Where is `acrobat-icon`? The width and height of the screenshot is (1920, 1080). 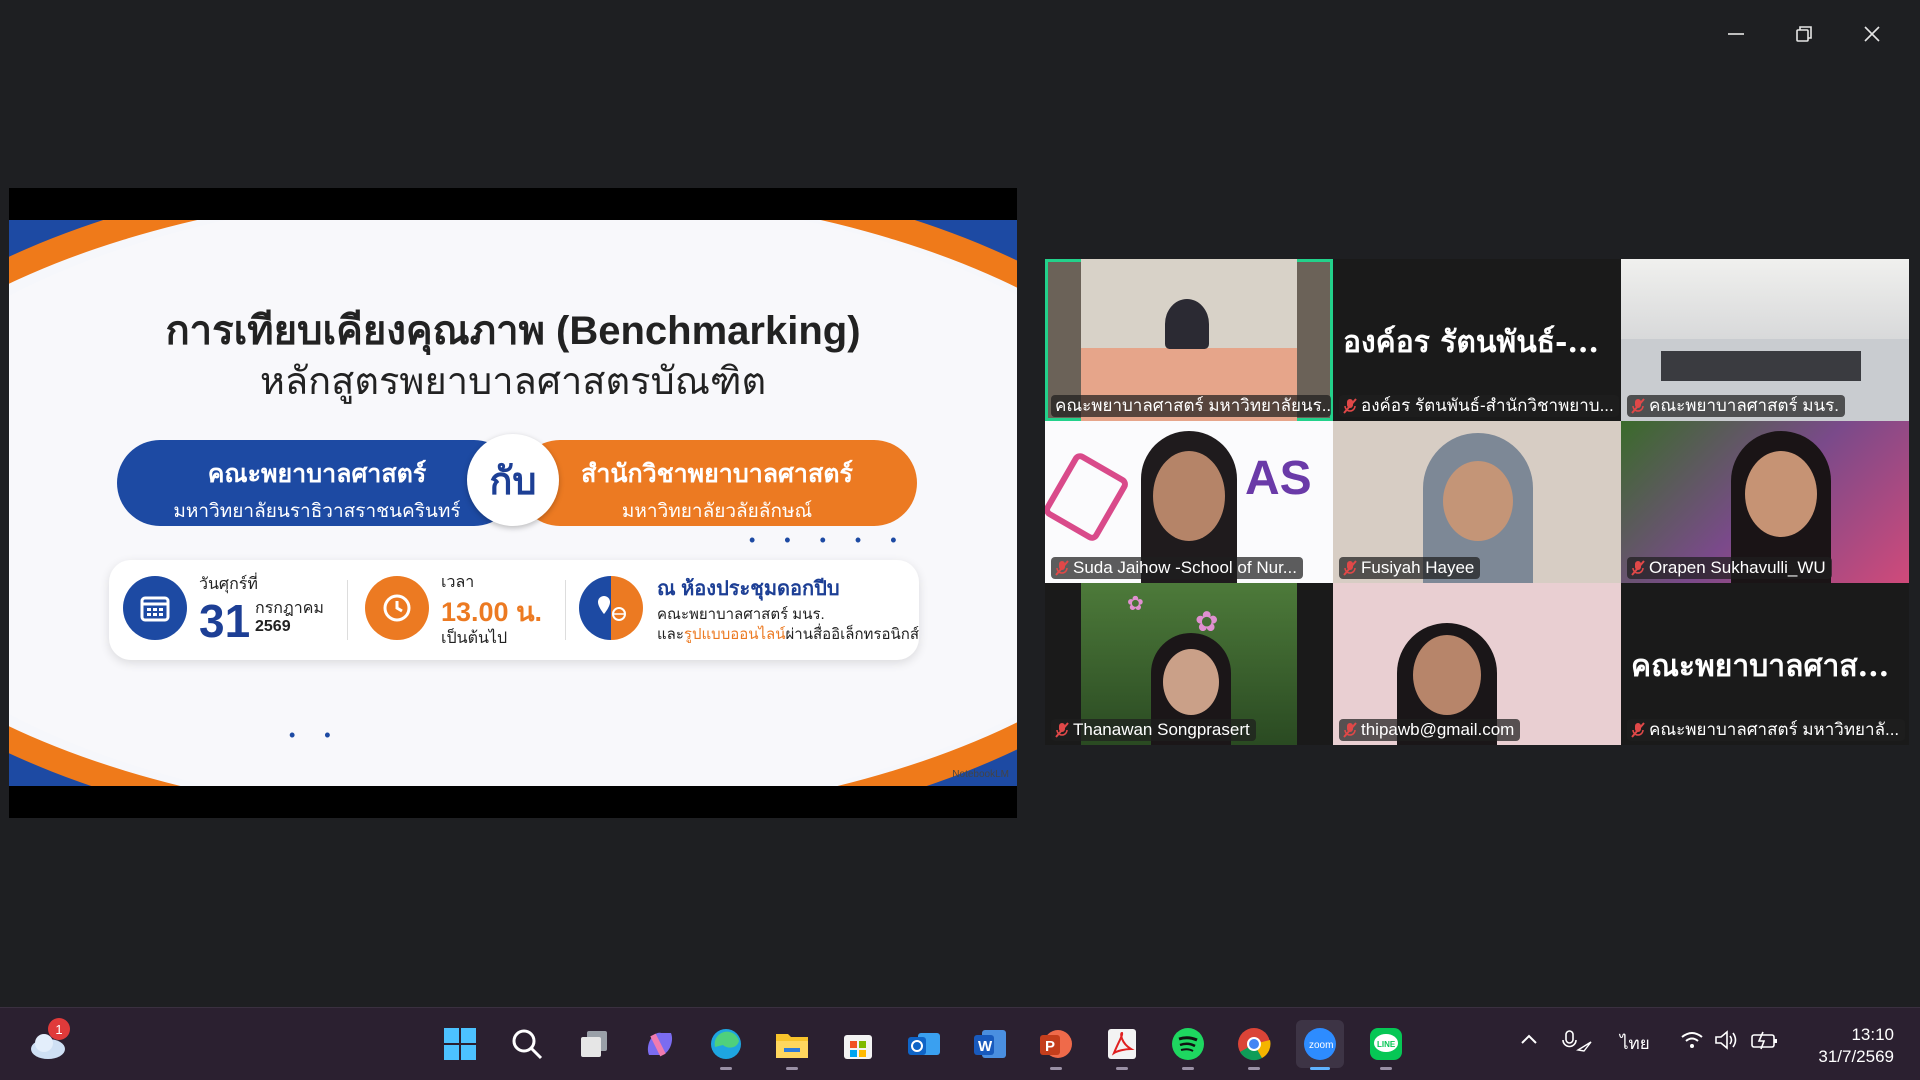
acrobat-icon is located at coordinates (1122, 1044).